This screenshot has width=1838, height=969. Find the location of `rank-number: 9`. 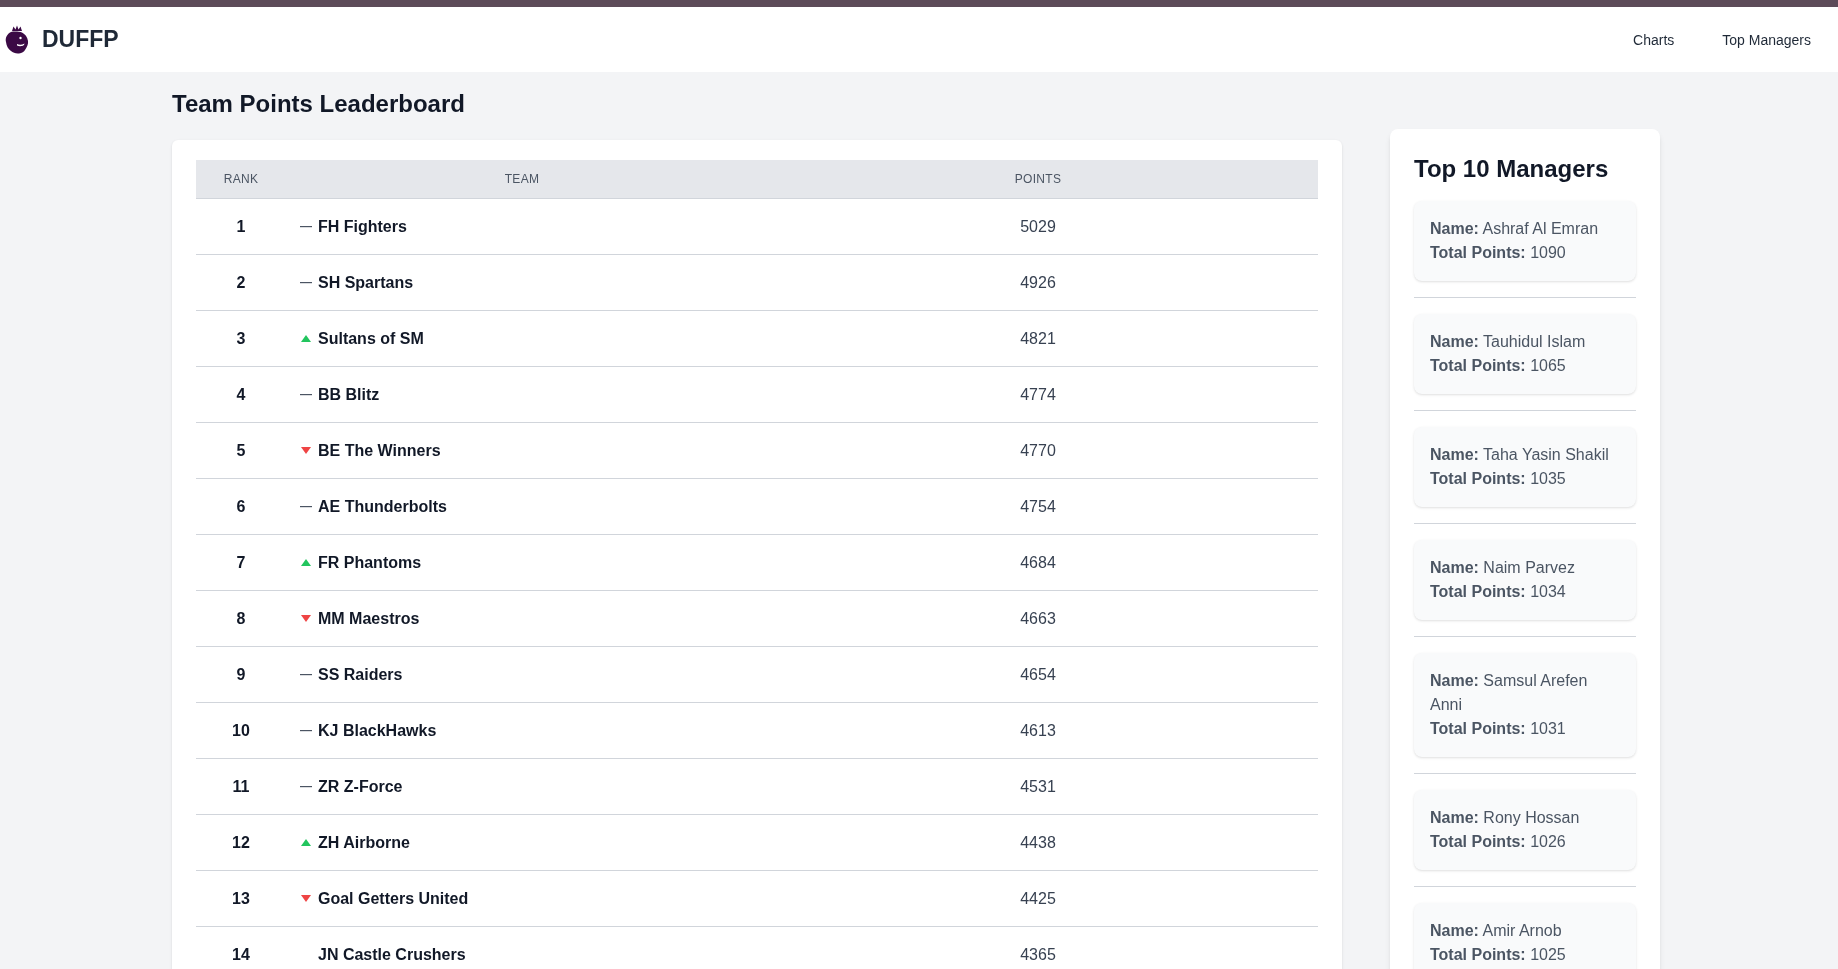

rank-number: 9 is located at coordinates (241, 674).